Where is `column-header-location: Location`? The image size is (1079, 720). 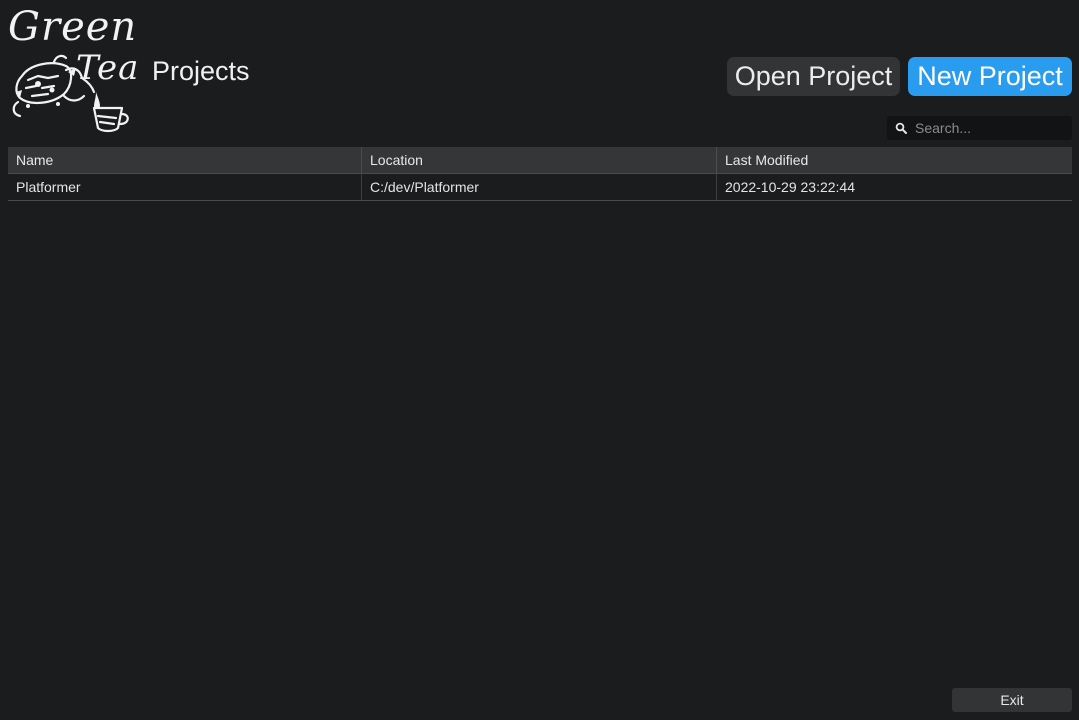 column-header-location: Location is located at coordinates (539, 160).